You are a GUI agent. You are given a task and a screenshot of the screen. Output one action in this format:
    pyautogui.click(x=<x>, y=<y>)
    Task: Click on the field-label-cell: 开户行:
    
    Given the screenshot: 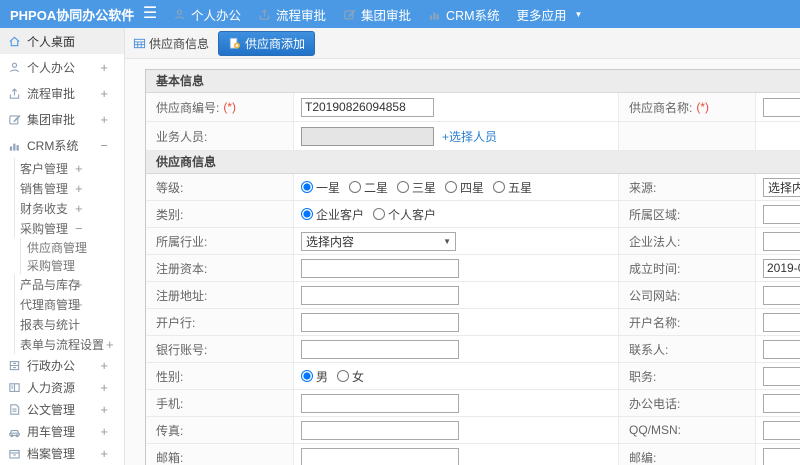 What is the action you would take?
    pyautogui.click(x=220, y=322)
    